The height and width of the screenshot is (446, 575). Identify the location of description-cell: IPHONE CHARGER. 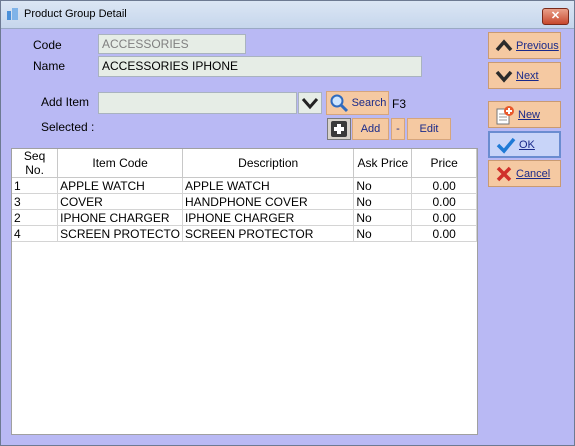
(268, 217).